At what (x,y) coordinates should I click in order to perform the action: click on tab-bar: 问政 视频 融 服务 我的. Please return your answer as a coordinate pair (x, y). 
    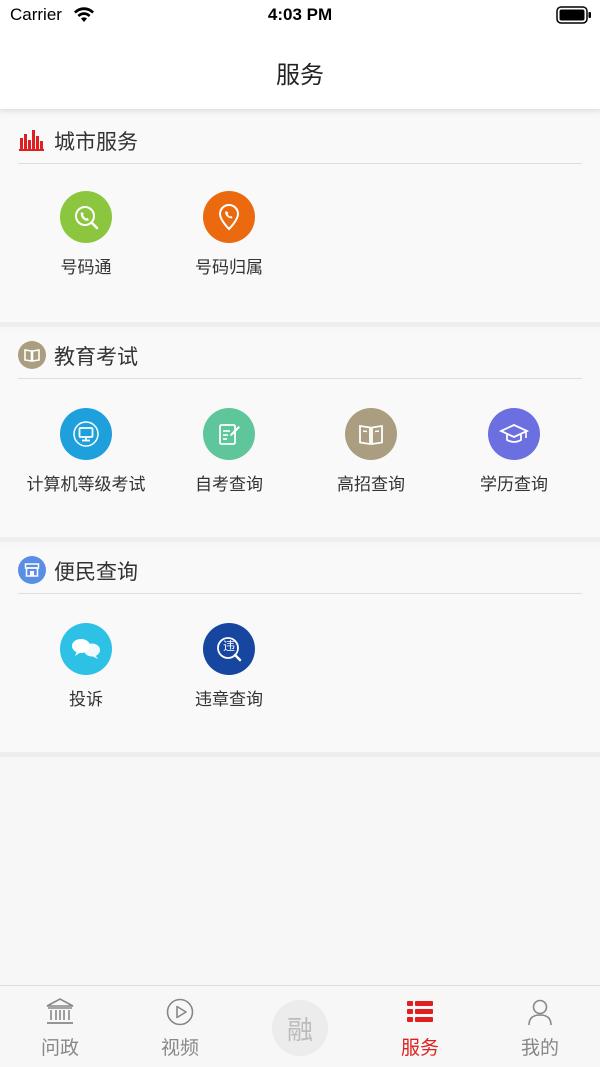
    Looking at the image, I should click on (300, 1026).